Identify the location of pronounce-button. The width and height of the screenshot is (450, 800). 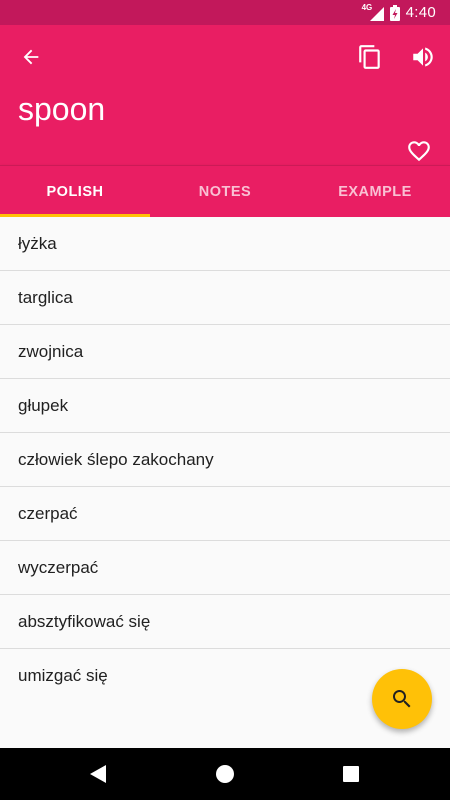
(423, 57).